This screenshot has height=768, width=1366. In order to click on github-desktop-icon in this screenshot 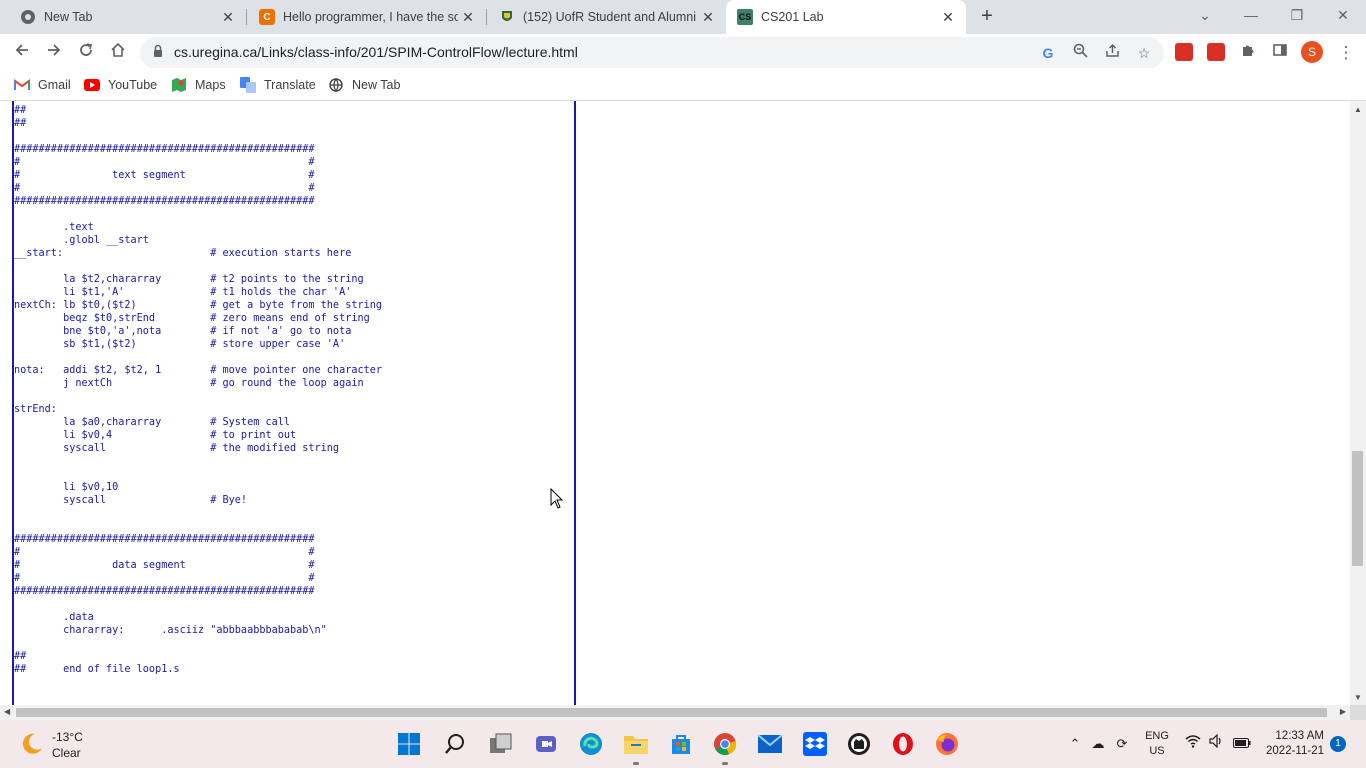, I will do `click(859, 744)`.